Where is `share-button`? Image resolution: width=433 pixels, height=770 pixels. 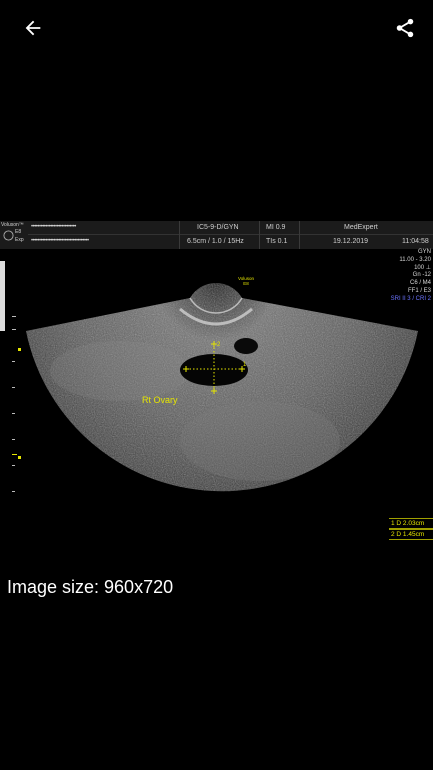 share-button is located at coordinates (405, 28).